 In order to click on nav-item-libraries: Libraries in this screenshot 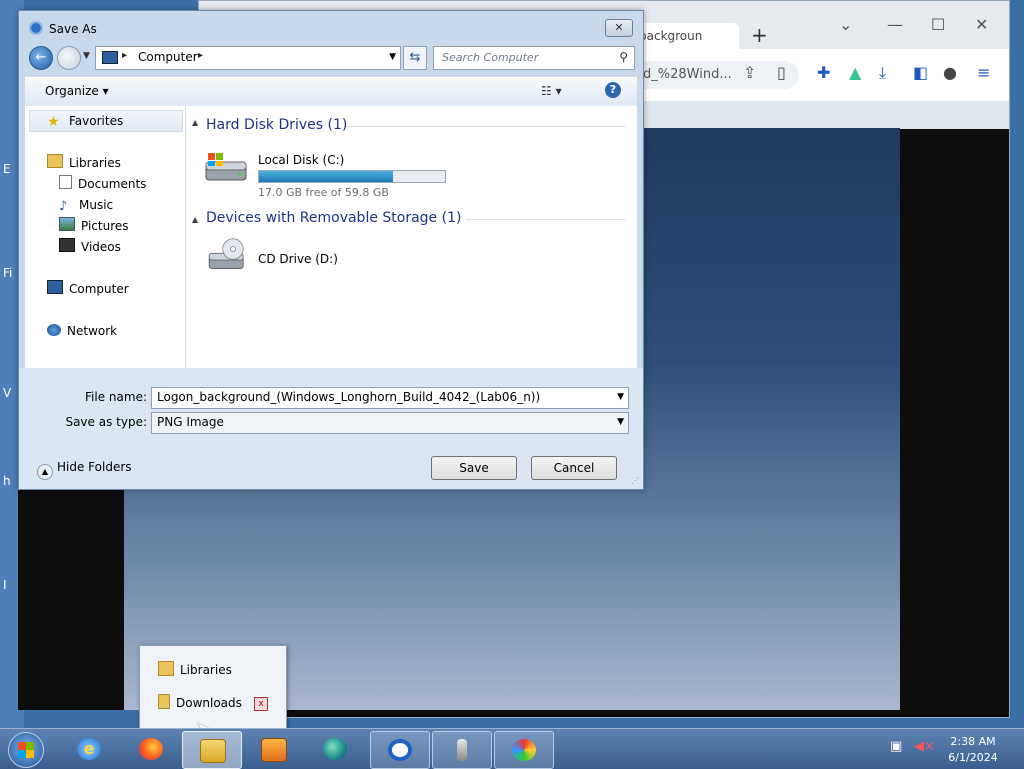, I will do `click(84, 163)`.